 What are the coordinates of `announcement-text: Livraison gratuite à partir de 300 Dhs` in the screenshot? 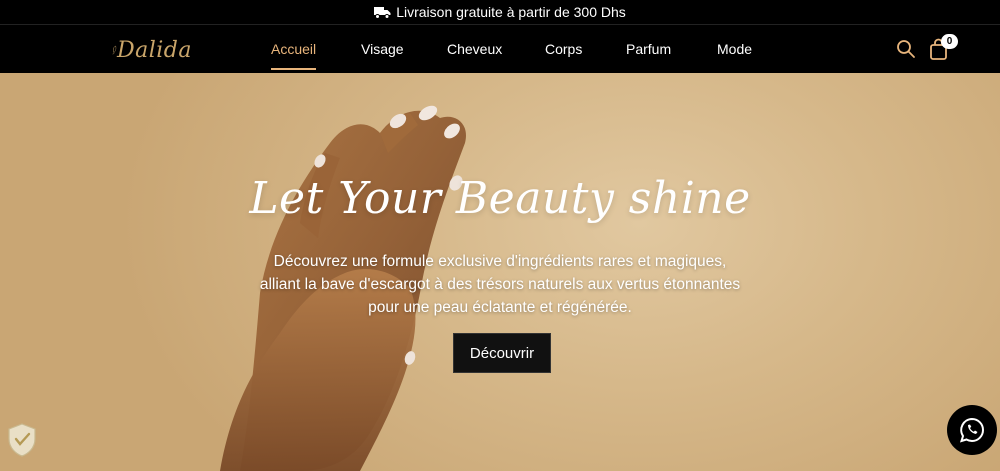 It's located at (511, 12).